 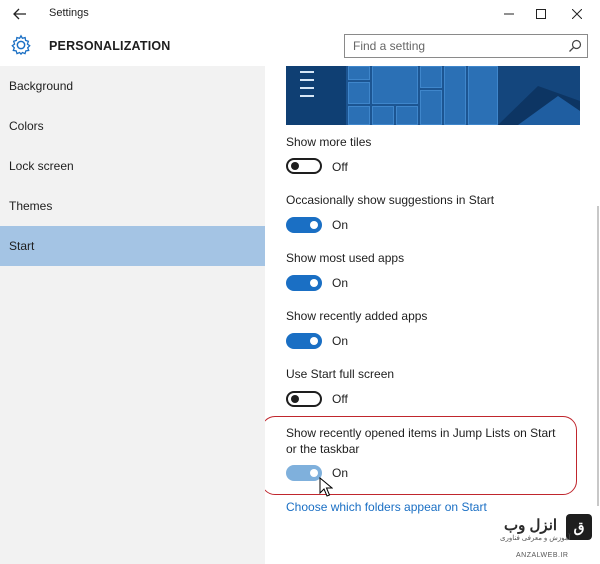 I want to click on sidebar-item-label: Lock screen, so click(x=41, y=166).